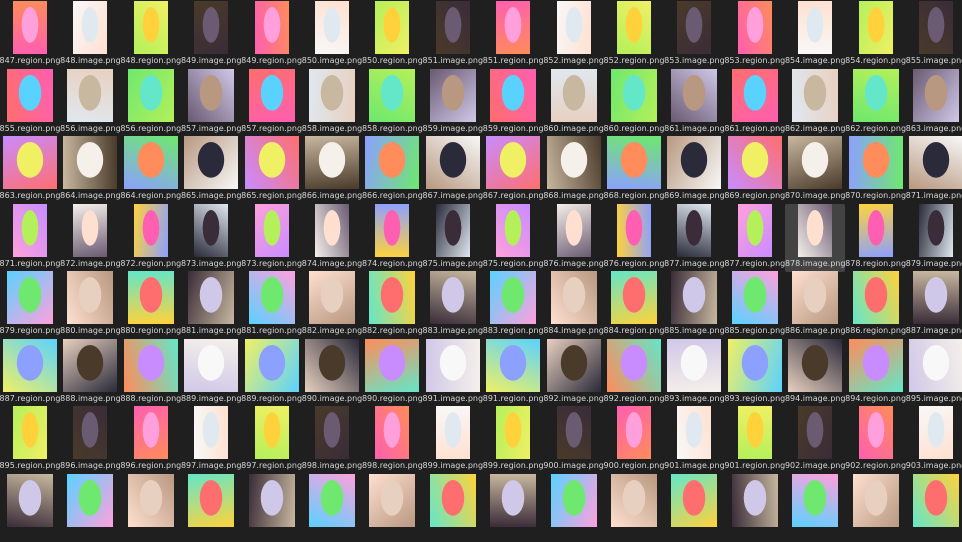 The width and height of the screenshot is (962, 542). I want to click on file-tile: 886.image.png, so click(815, 305).